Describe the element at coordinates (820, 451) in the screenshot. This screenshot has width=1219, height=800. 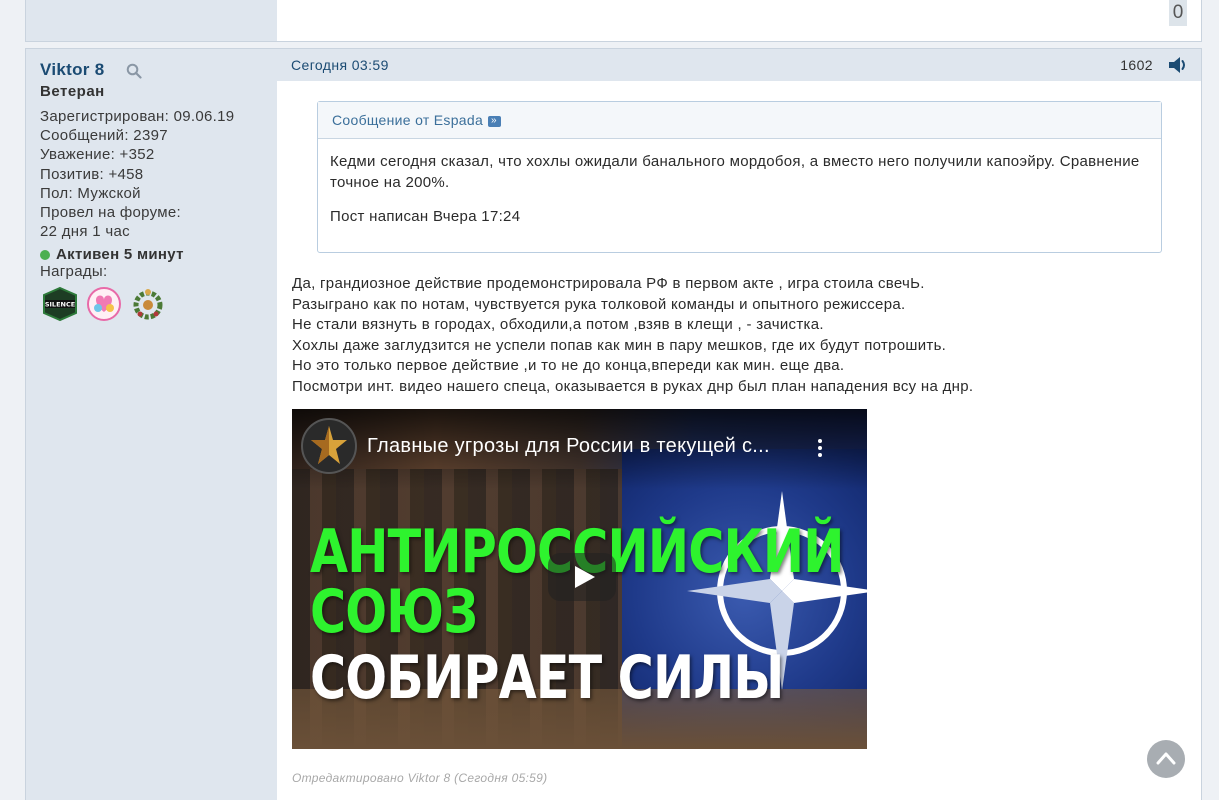
I see `video-menu-icon` at that location.